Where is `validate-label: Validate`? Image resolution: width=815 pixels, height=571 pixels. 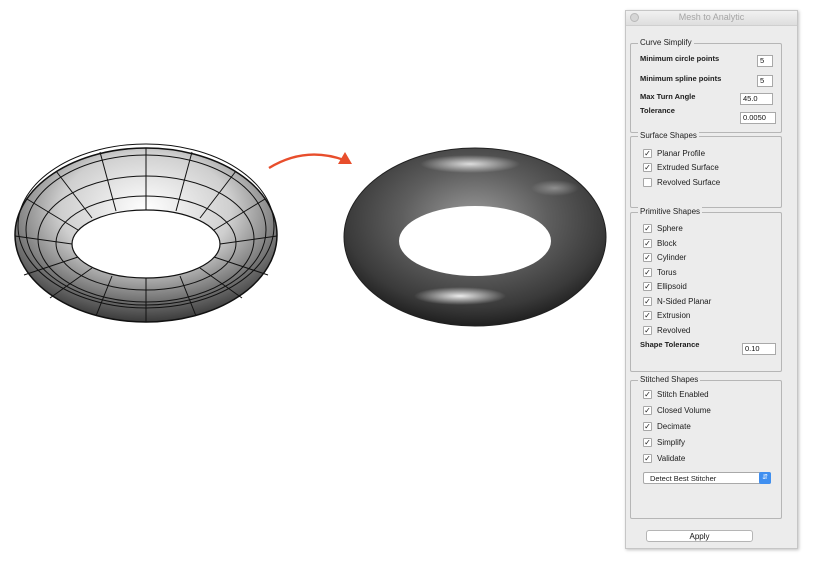
validate-label: Validate is located at coordinates (671, 458).